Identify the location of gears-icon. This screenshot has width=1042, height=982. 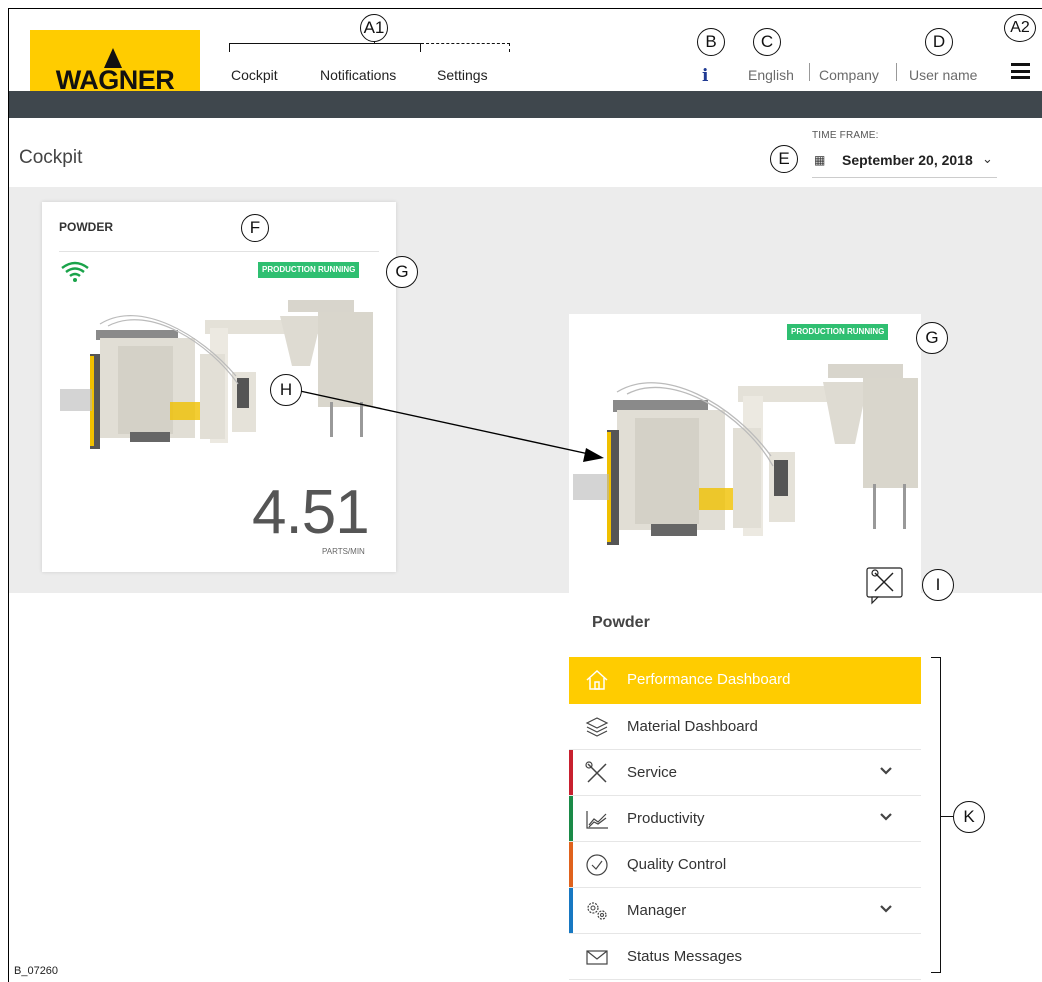
(597, 911).